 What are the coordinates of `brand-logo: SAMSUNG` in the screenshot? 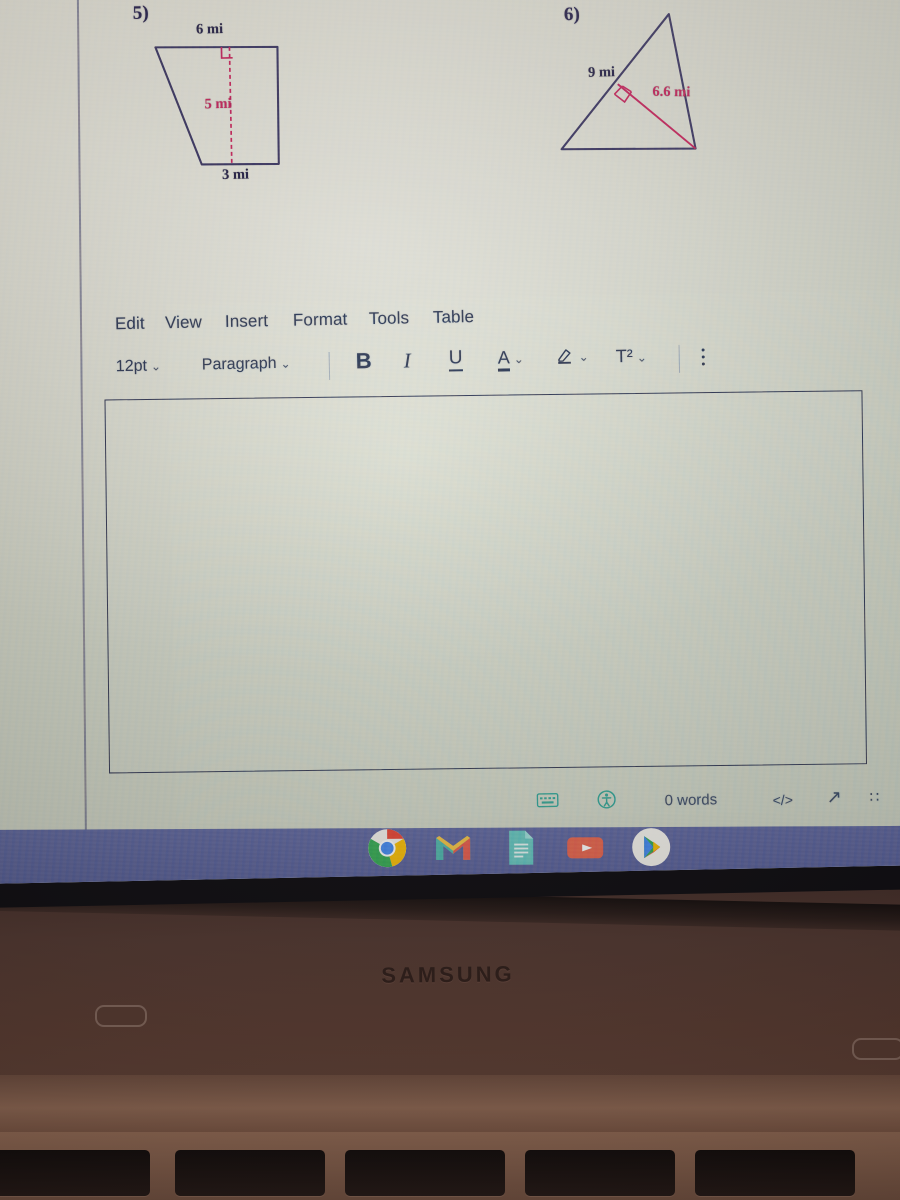 It's located at (448, 974).